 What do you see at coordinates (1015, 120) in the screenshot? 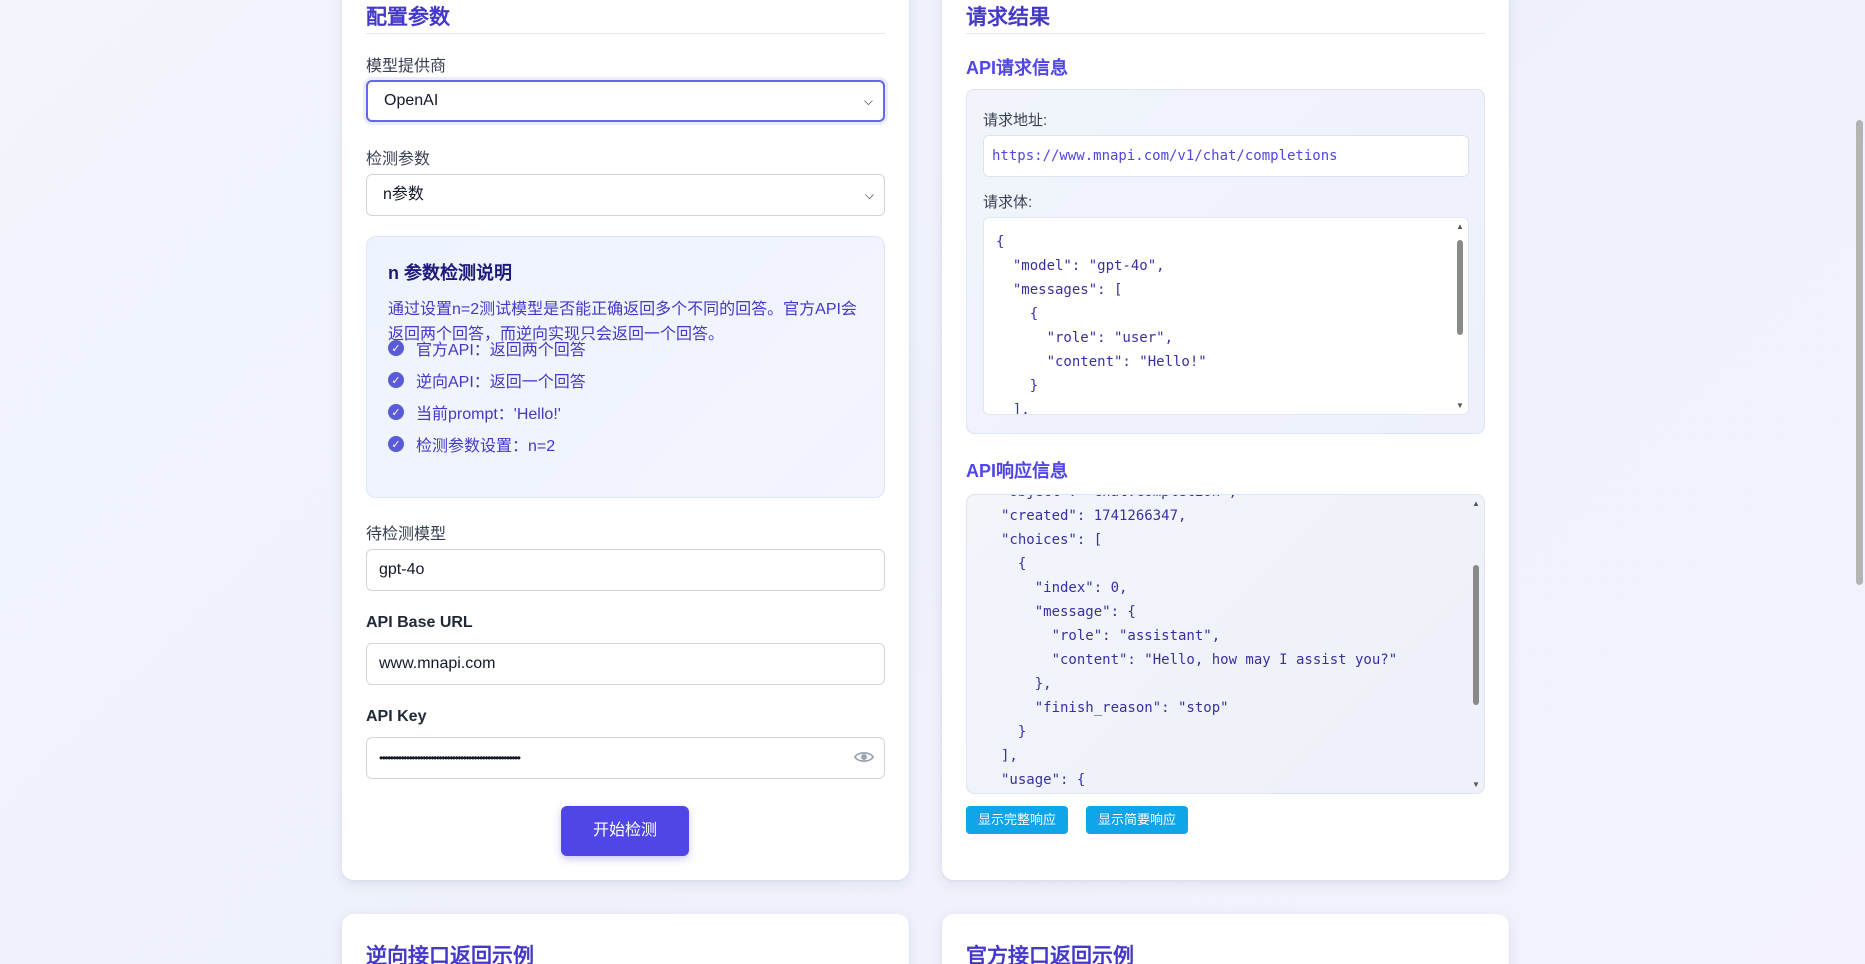
I see `request-url-label: 请求地址:` at bounding box center [1015, 120].